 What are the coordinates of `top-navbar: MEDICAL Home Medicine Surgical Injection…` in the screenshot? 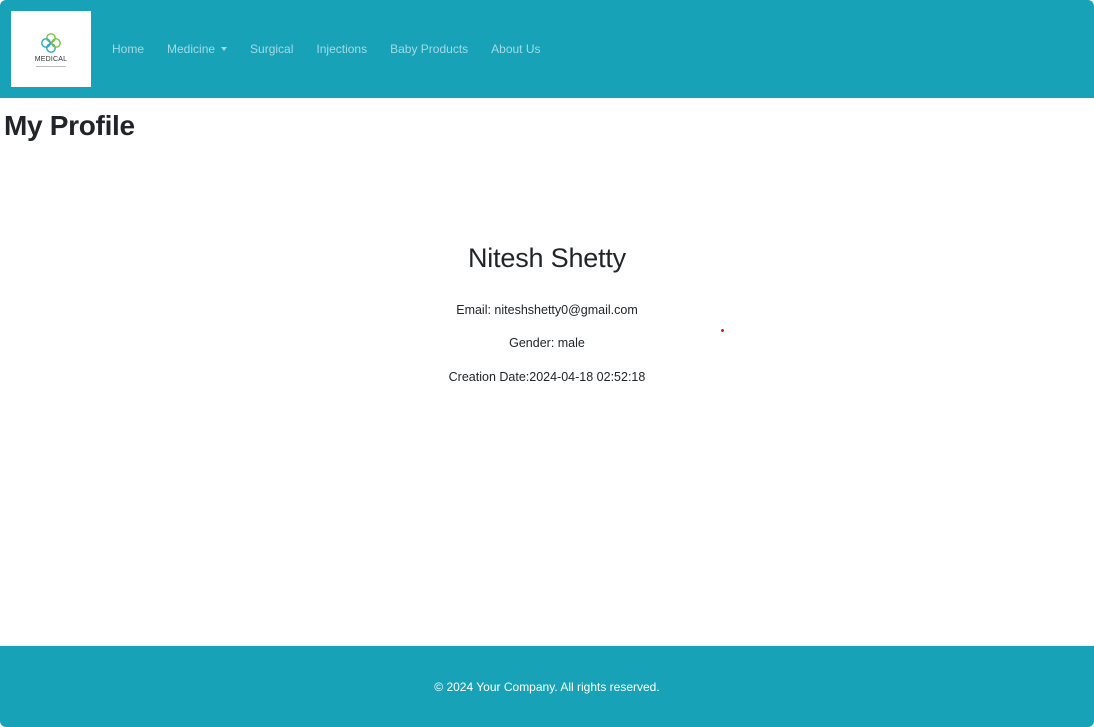 It's located at (547, 49).